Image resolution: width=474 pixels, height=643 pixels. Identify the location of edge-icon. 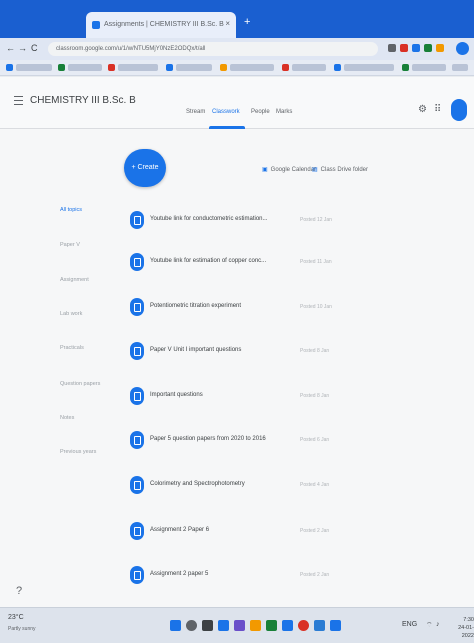
(287, 625).